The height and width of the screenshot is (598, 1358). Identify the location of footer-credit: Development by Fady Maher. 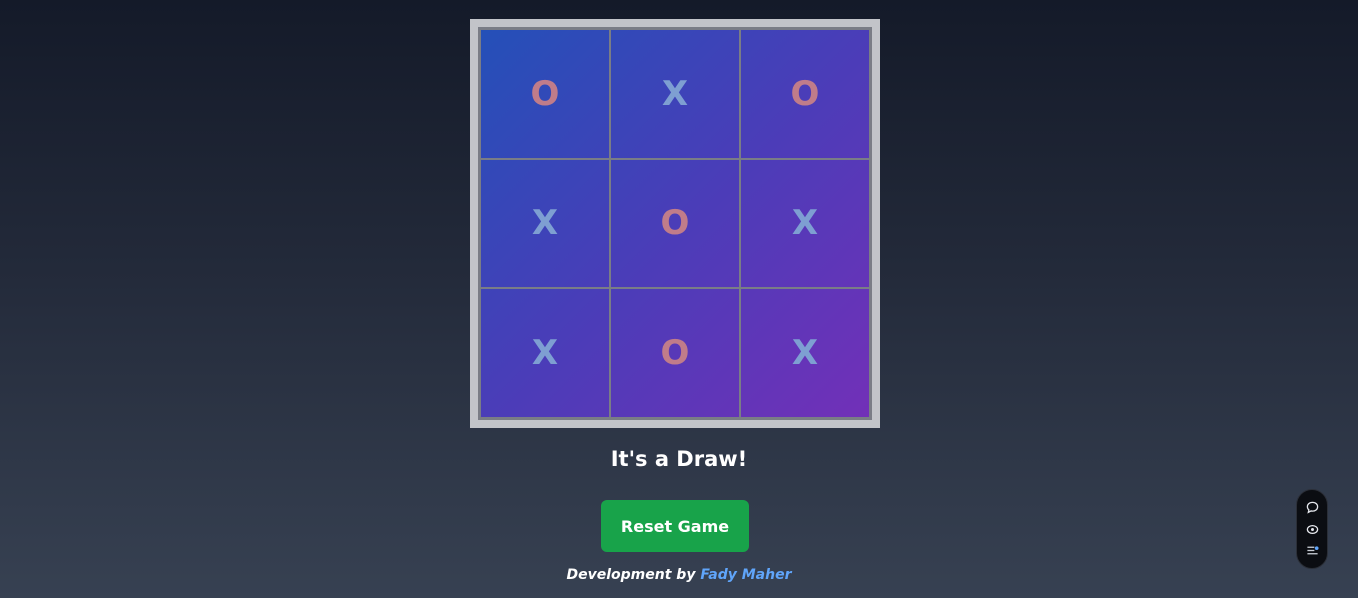
(679, 575).